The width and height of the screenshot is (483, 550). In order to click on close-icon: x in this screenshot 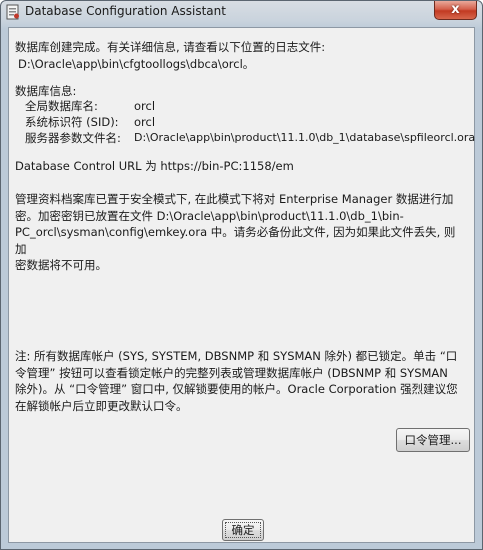, I will do `click(455, 9)`.